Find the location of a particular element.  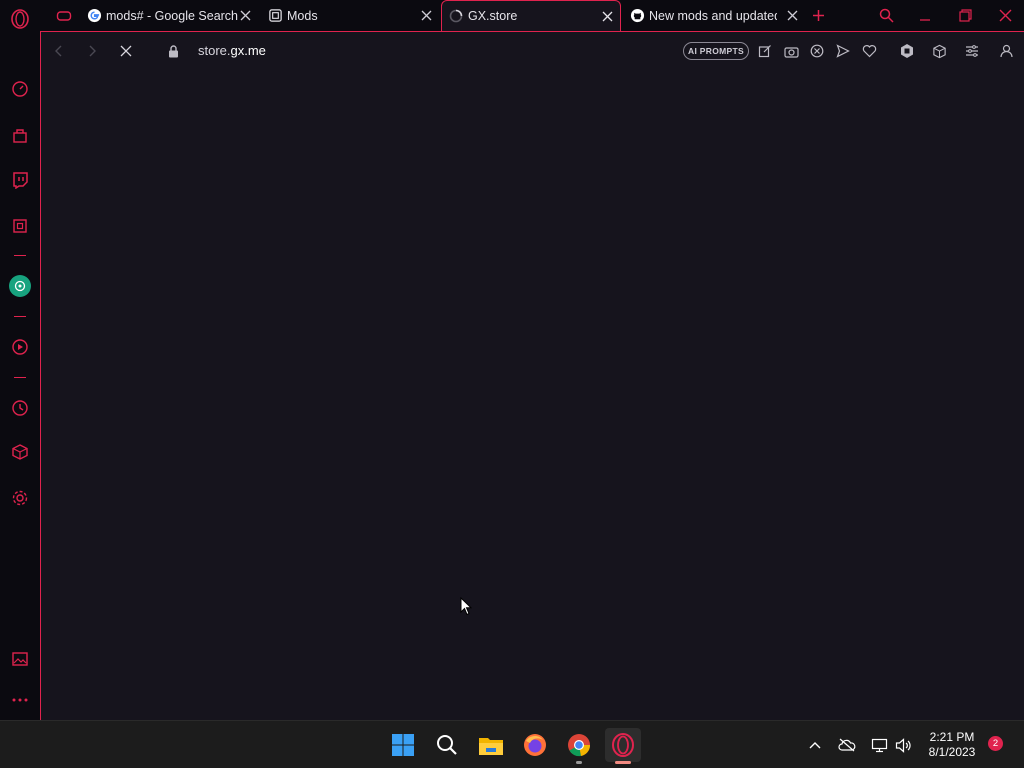

tab-github: New mods and updated is located at coordinates (710, 15).